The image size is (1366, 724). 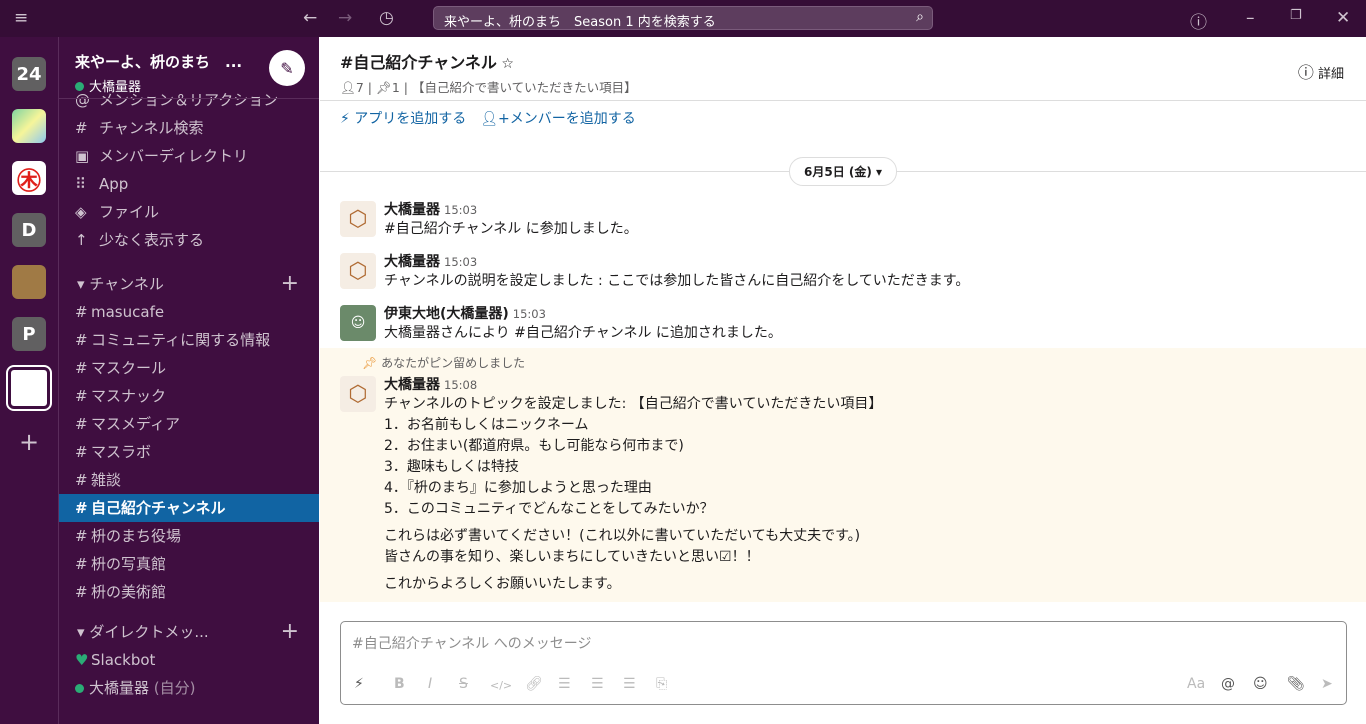 What do you see at coordinates (181, 340) in the screenshot?
I see `channel-label: コミュニティに関する情報` at bounding box center [181, 340].